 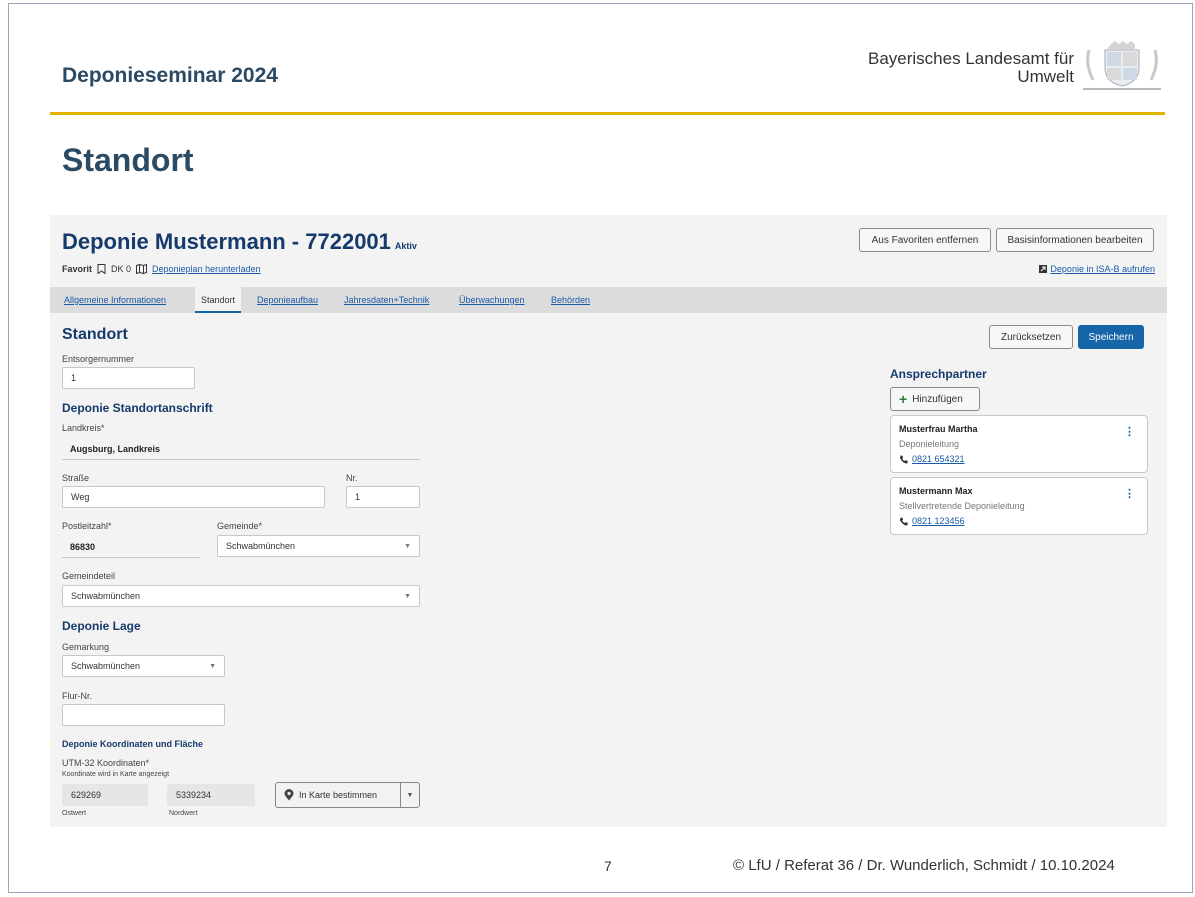 What do you see at coordinates (1045, 76) in the screenshot?
I see `organization-line-2: Umwelt` at bounding box center [1045, 76].